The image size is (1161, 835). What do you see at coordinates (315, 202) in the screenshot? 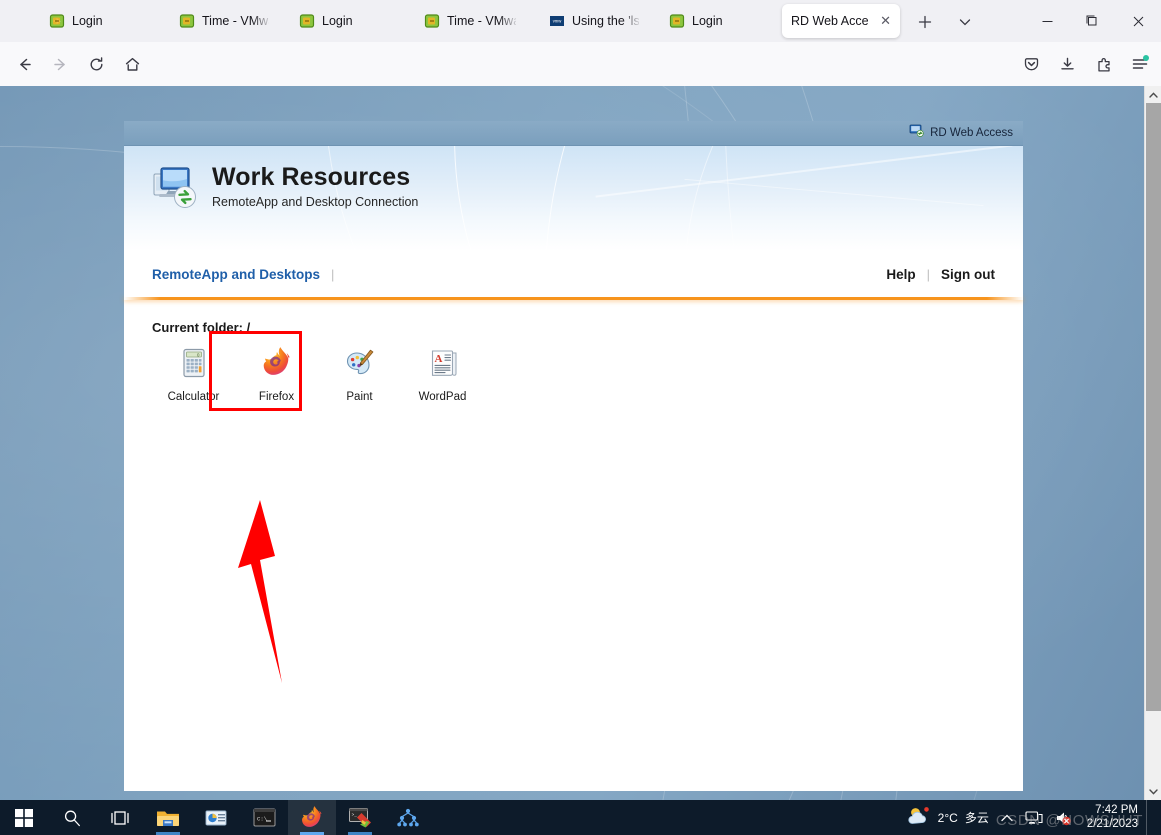
I see `page-subtitle: RemoteApp and Desktop Connection` at bounding box center [315, 202].